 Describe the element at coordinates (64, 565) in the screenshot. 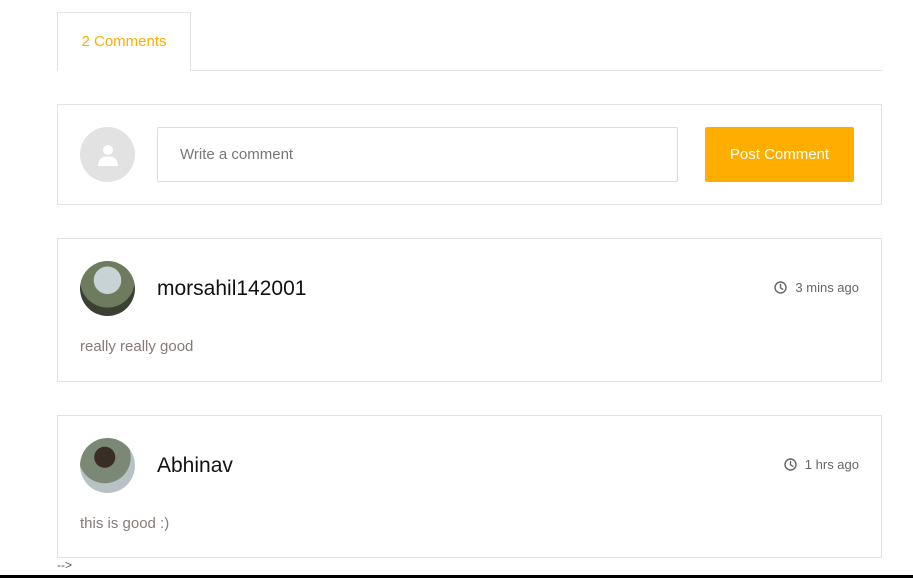

I see `stray-markup-text: -->` at that location.